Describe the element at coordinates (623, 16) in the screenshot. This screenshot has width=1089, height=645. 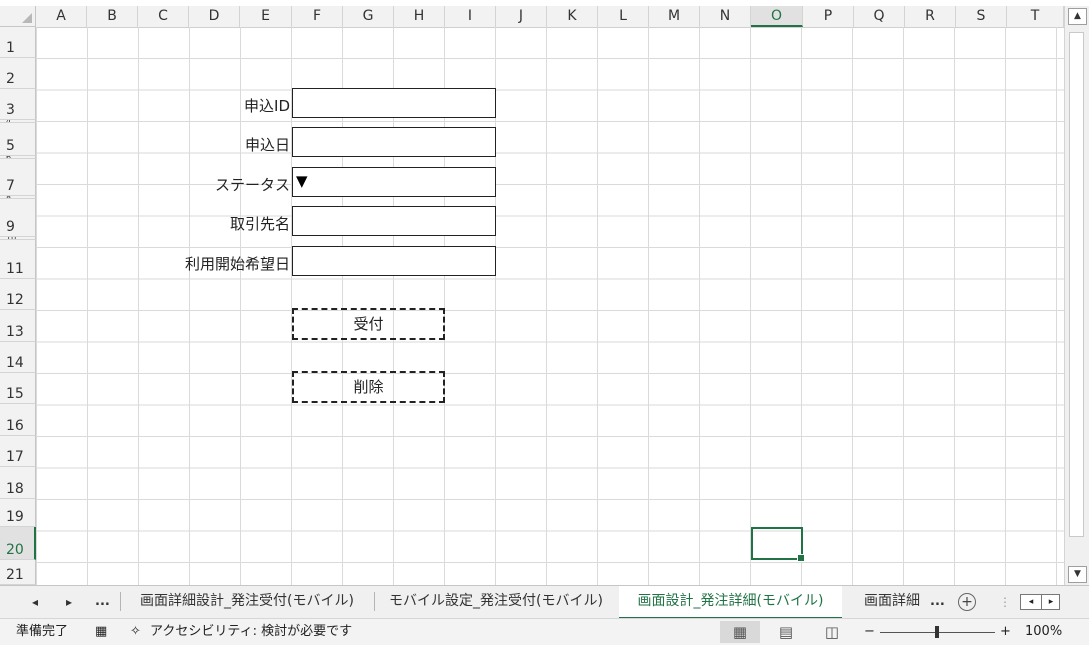
I see `column-header-L: L` at that location.